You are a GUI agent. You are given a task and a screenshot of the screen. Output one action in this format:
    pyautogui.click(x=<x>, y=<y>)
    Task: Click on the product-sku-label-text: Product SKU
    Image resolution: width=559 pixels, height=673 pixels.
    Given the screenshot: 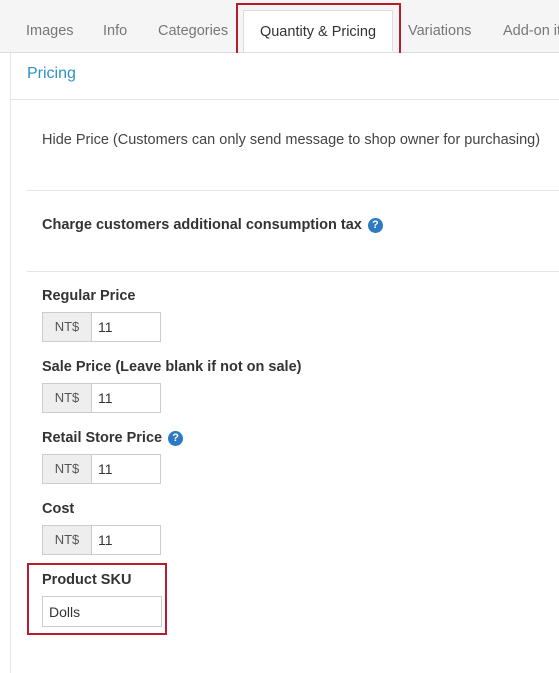 What is the action you would take?
    pyautogui.click(x=87, y=580)
    